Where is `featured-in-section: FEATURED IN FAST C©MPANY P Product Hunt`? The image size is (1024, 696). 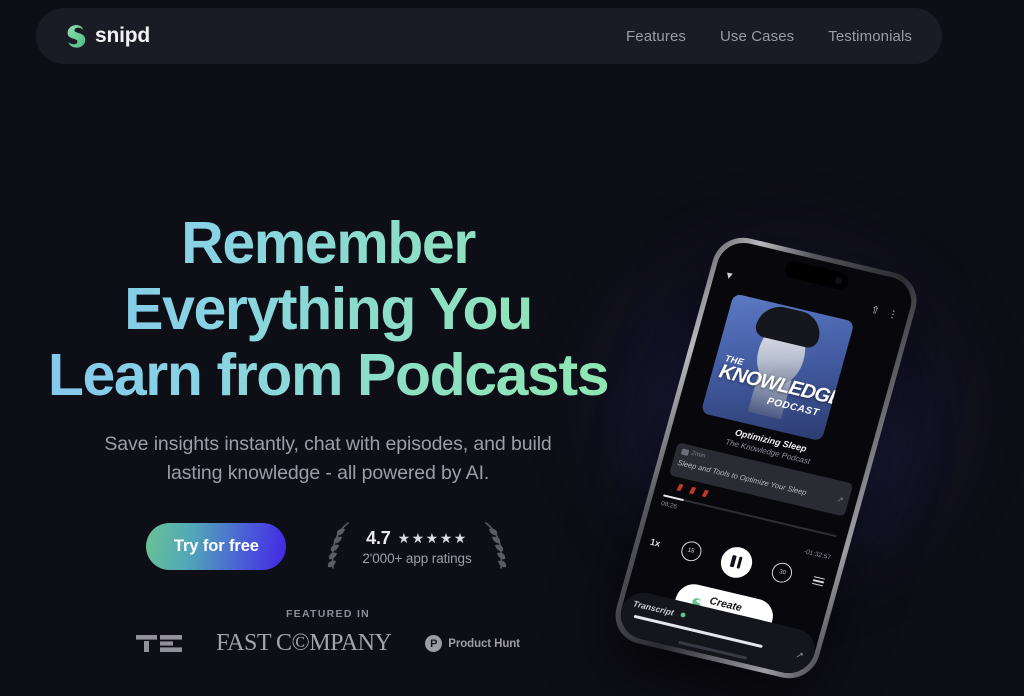 featured-in-section: FEATURED IN FAST C©MPANY P Product Hunt is located at coordinates (328, 632).